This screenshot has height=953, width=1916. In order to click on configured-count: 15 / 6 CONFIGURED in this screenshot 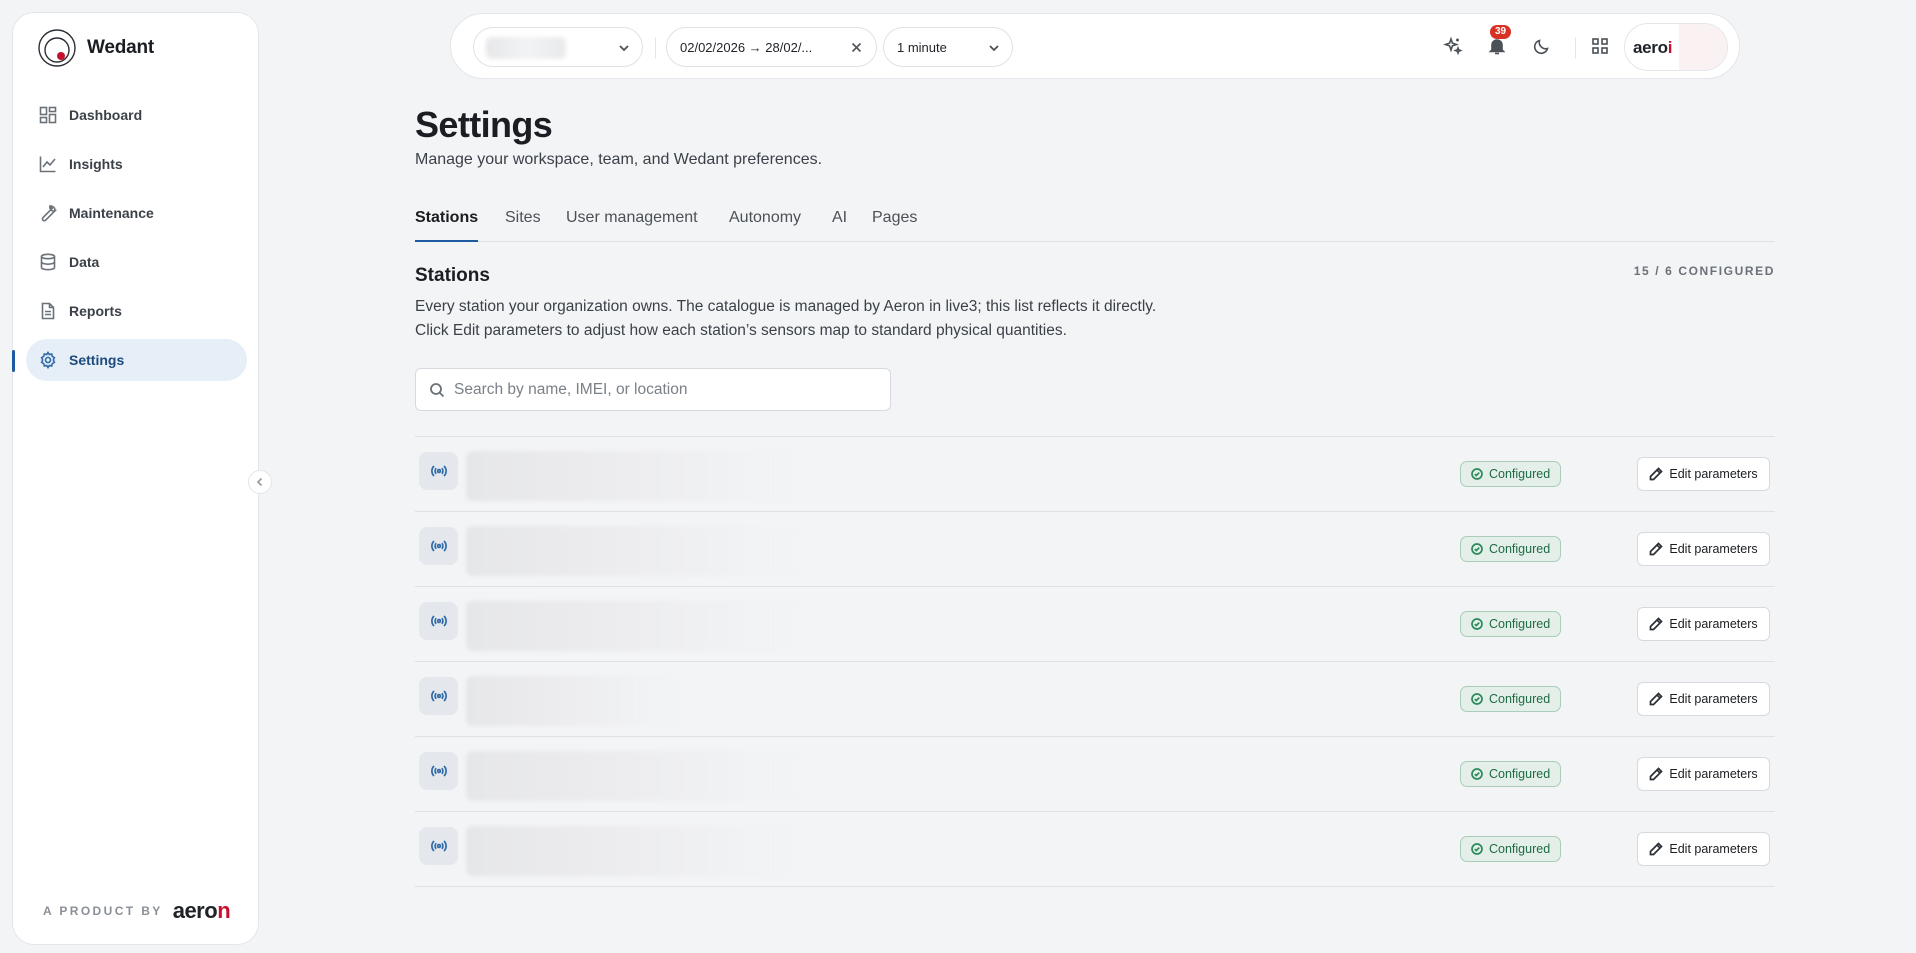, I will do `click(1704, 271)`.